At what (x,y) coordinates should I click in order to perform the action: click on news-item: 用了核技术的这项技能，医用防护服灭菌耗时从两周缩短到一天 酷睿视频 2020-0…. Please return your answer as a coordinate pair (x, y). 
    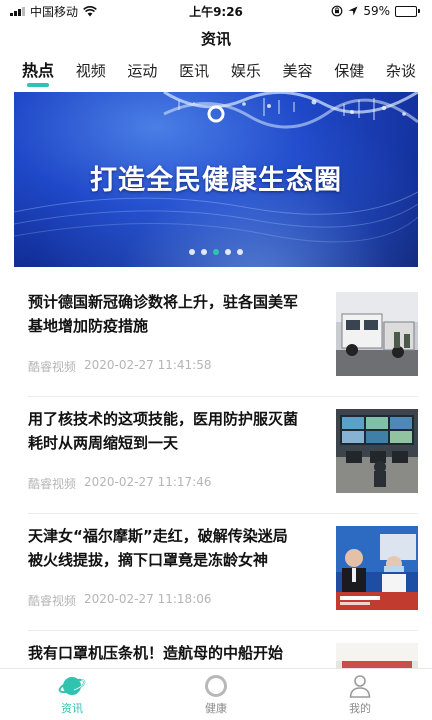
    Looking at the image, I should click on (223, 455).